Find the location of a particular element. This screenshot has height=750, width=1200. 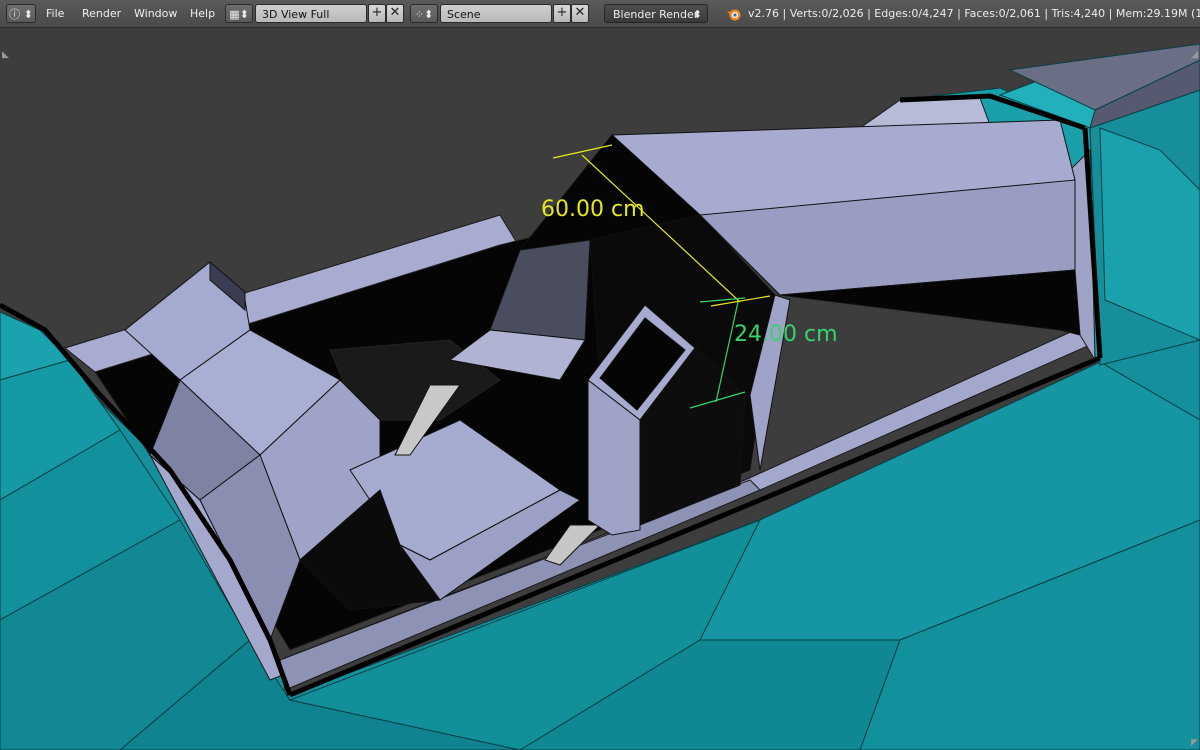

render-engine-label: Blender Render is located at coordinates (656, 14).